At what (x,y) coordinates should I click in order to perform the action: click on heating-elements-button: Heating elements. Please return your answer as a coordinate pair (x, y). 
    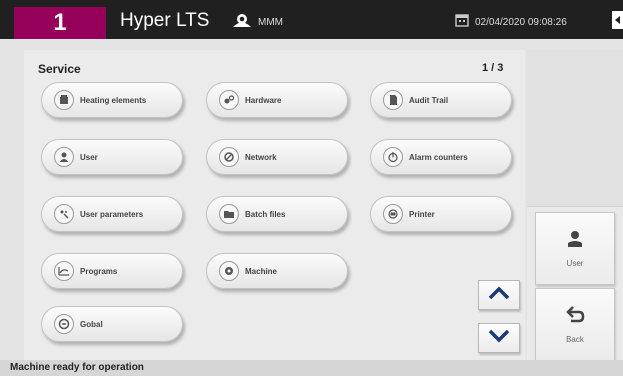
    Looking at the image, I should click on (112, 100).